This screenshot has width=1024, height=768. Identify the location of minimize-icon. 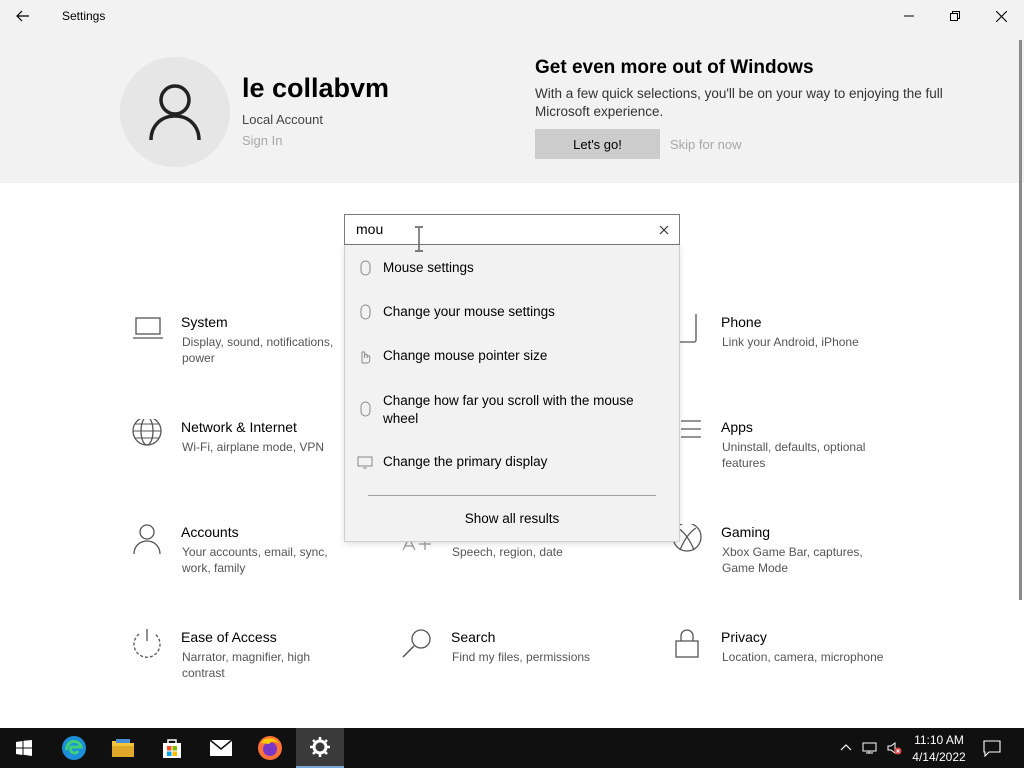
(909, 16).